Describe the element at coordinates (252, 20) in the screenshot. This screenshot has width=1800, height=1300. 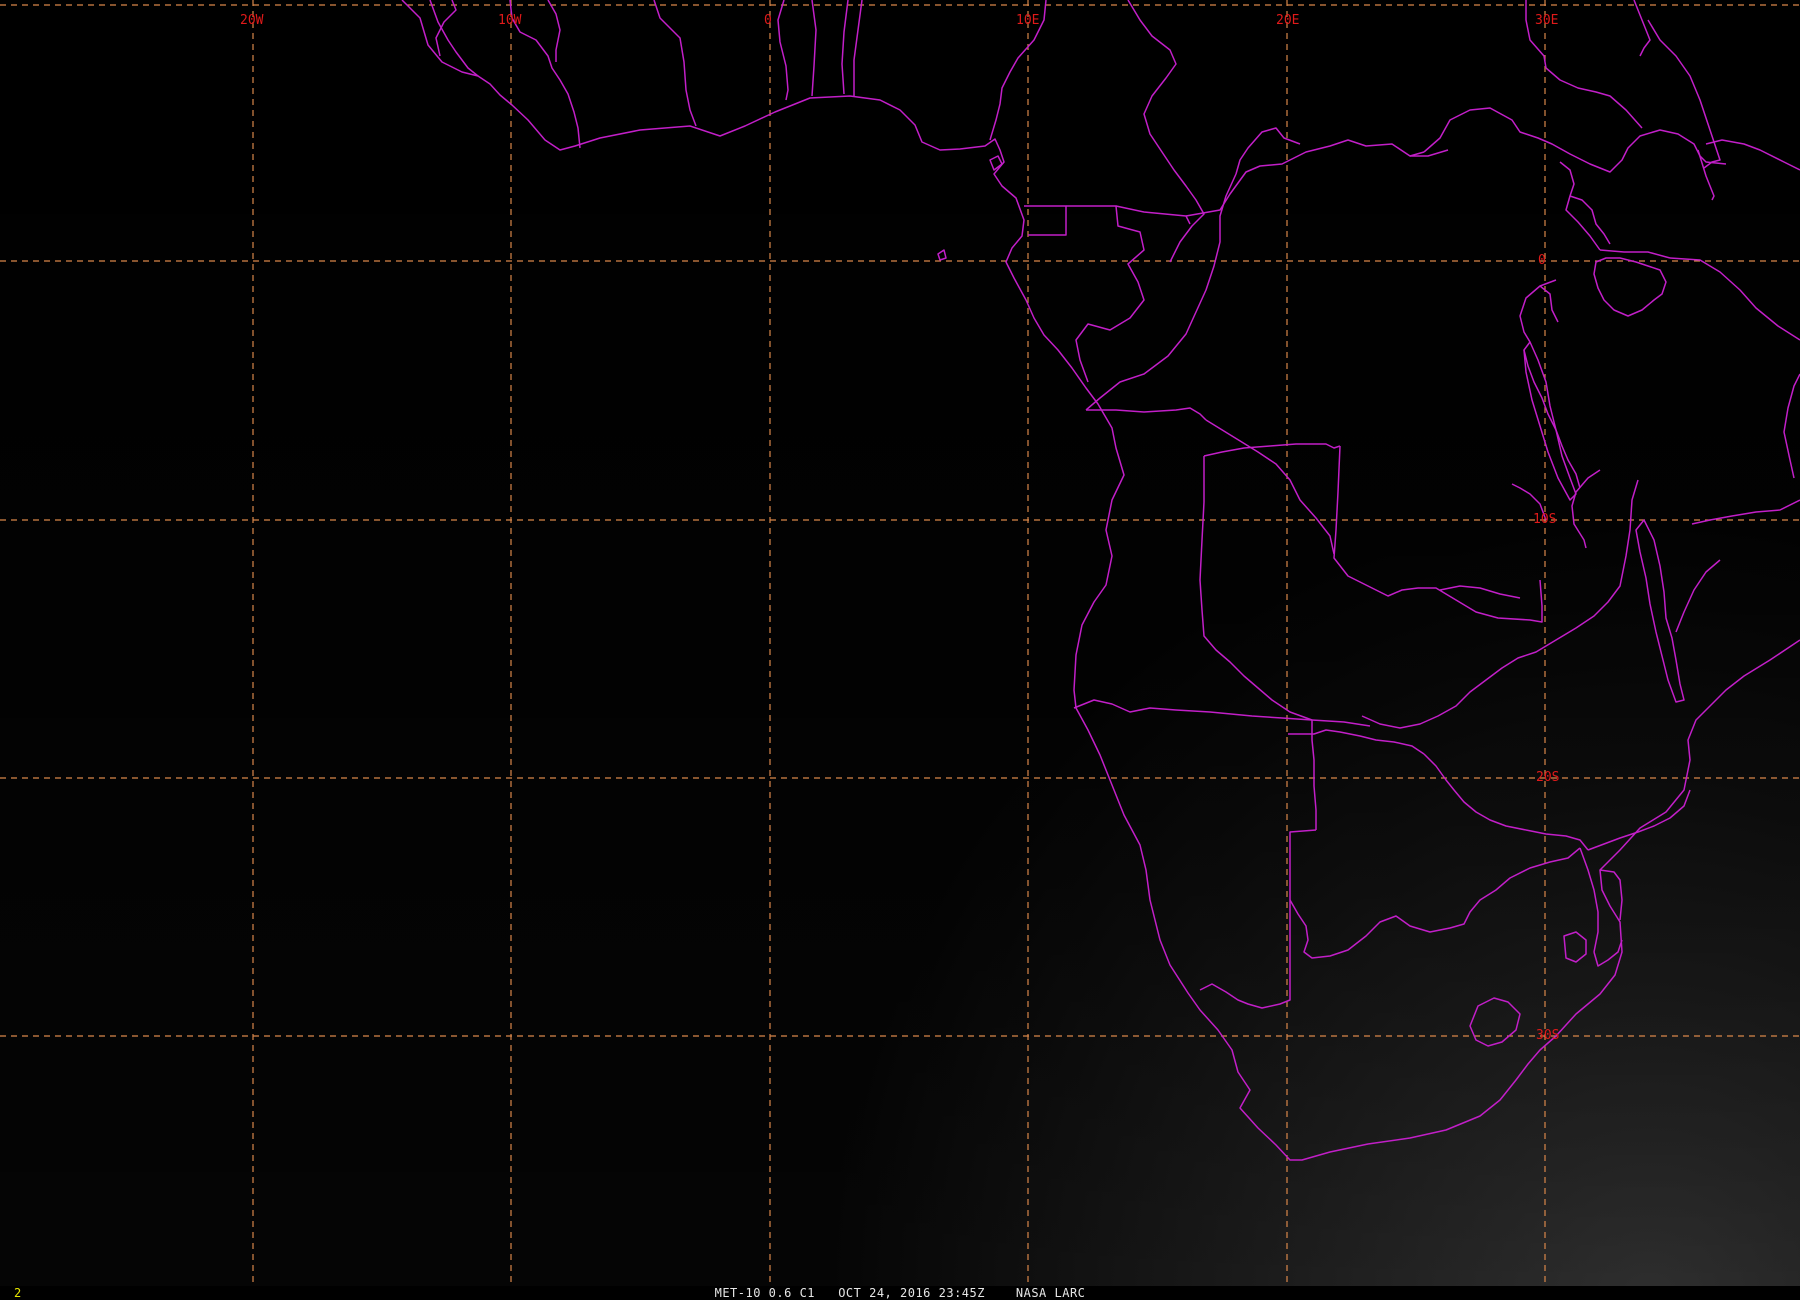
I see `lon-label-20w: 20W` at that location.